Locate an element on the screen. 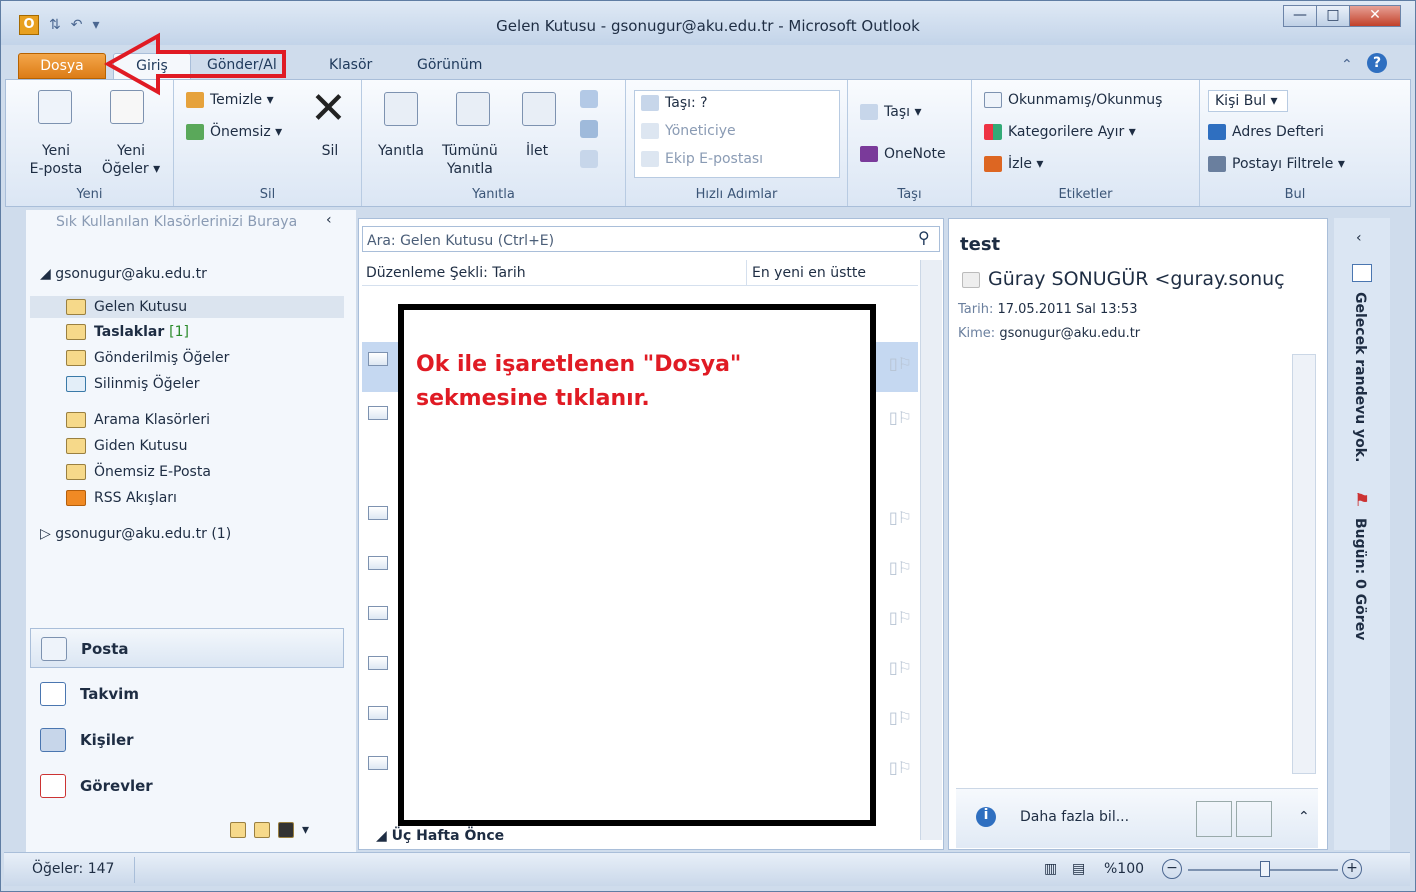  tab-dosya: Dosya is located at coordinates (62, 66).